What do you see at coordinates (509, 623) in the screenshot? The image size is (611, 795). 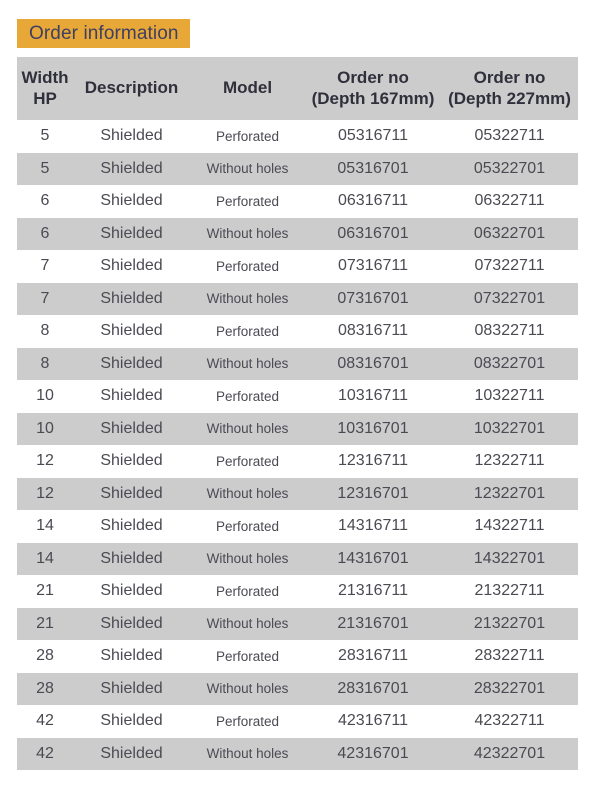 I see `cell-order-no-227: 21322701` at bounding box center [509, 623].